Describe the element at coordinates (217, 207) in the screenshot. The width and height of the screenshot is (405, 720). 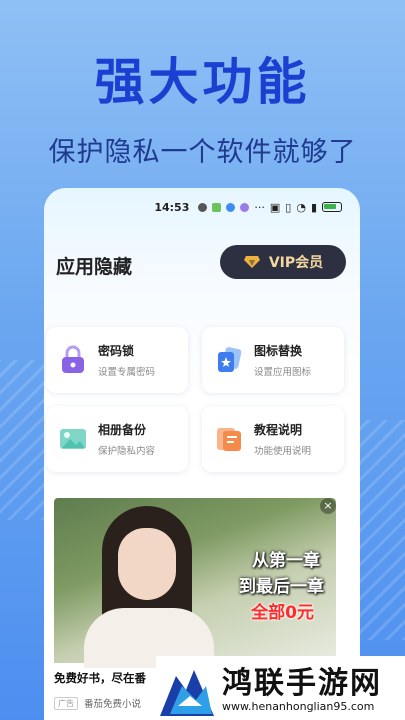
I see `app-notification-icon` at that location.